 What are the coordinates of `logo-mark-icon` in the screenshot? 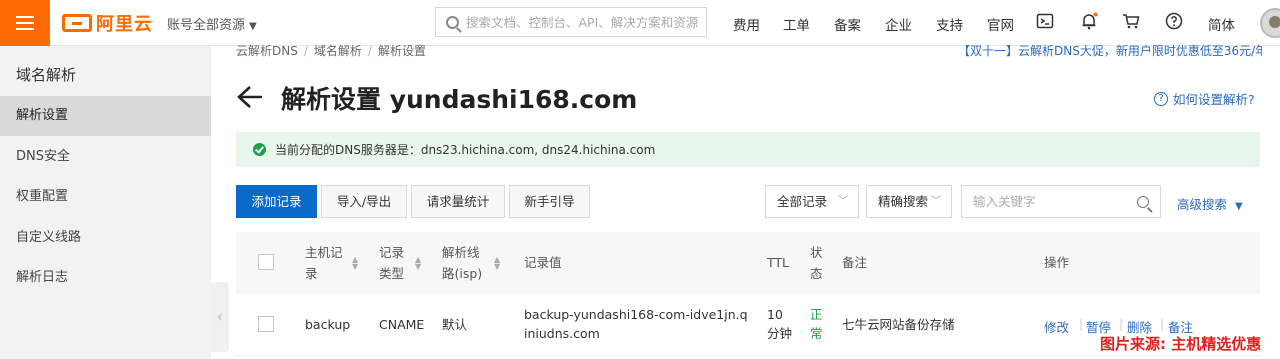 It's located at (77, 23).